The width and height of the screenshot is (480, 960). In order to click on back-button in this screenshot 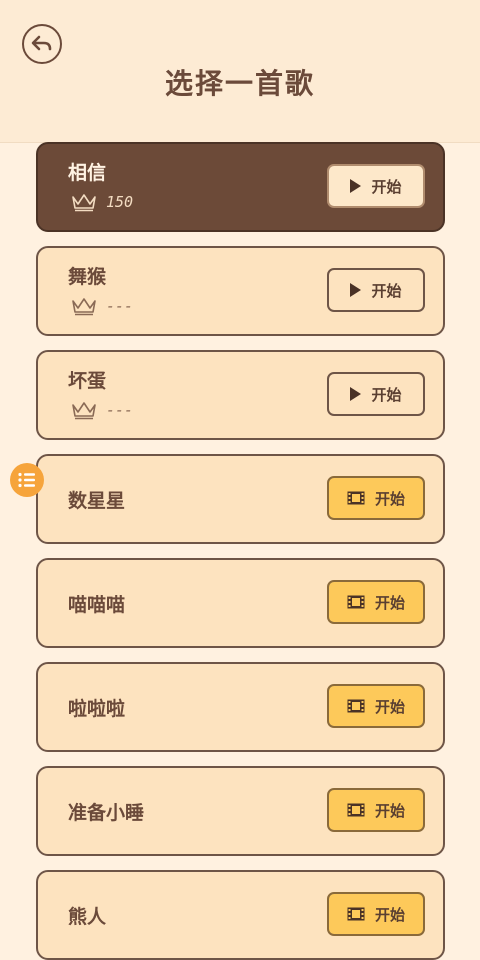, I will do `click(42, 44)`.